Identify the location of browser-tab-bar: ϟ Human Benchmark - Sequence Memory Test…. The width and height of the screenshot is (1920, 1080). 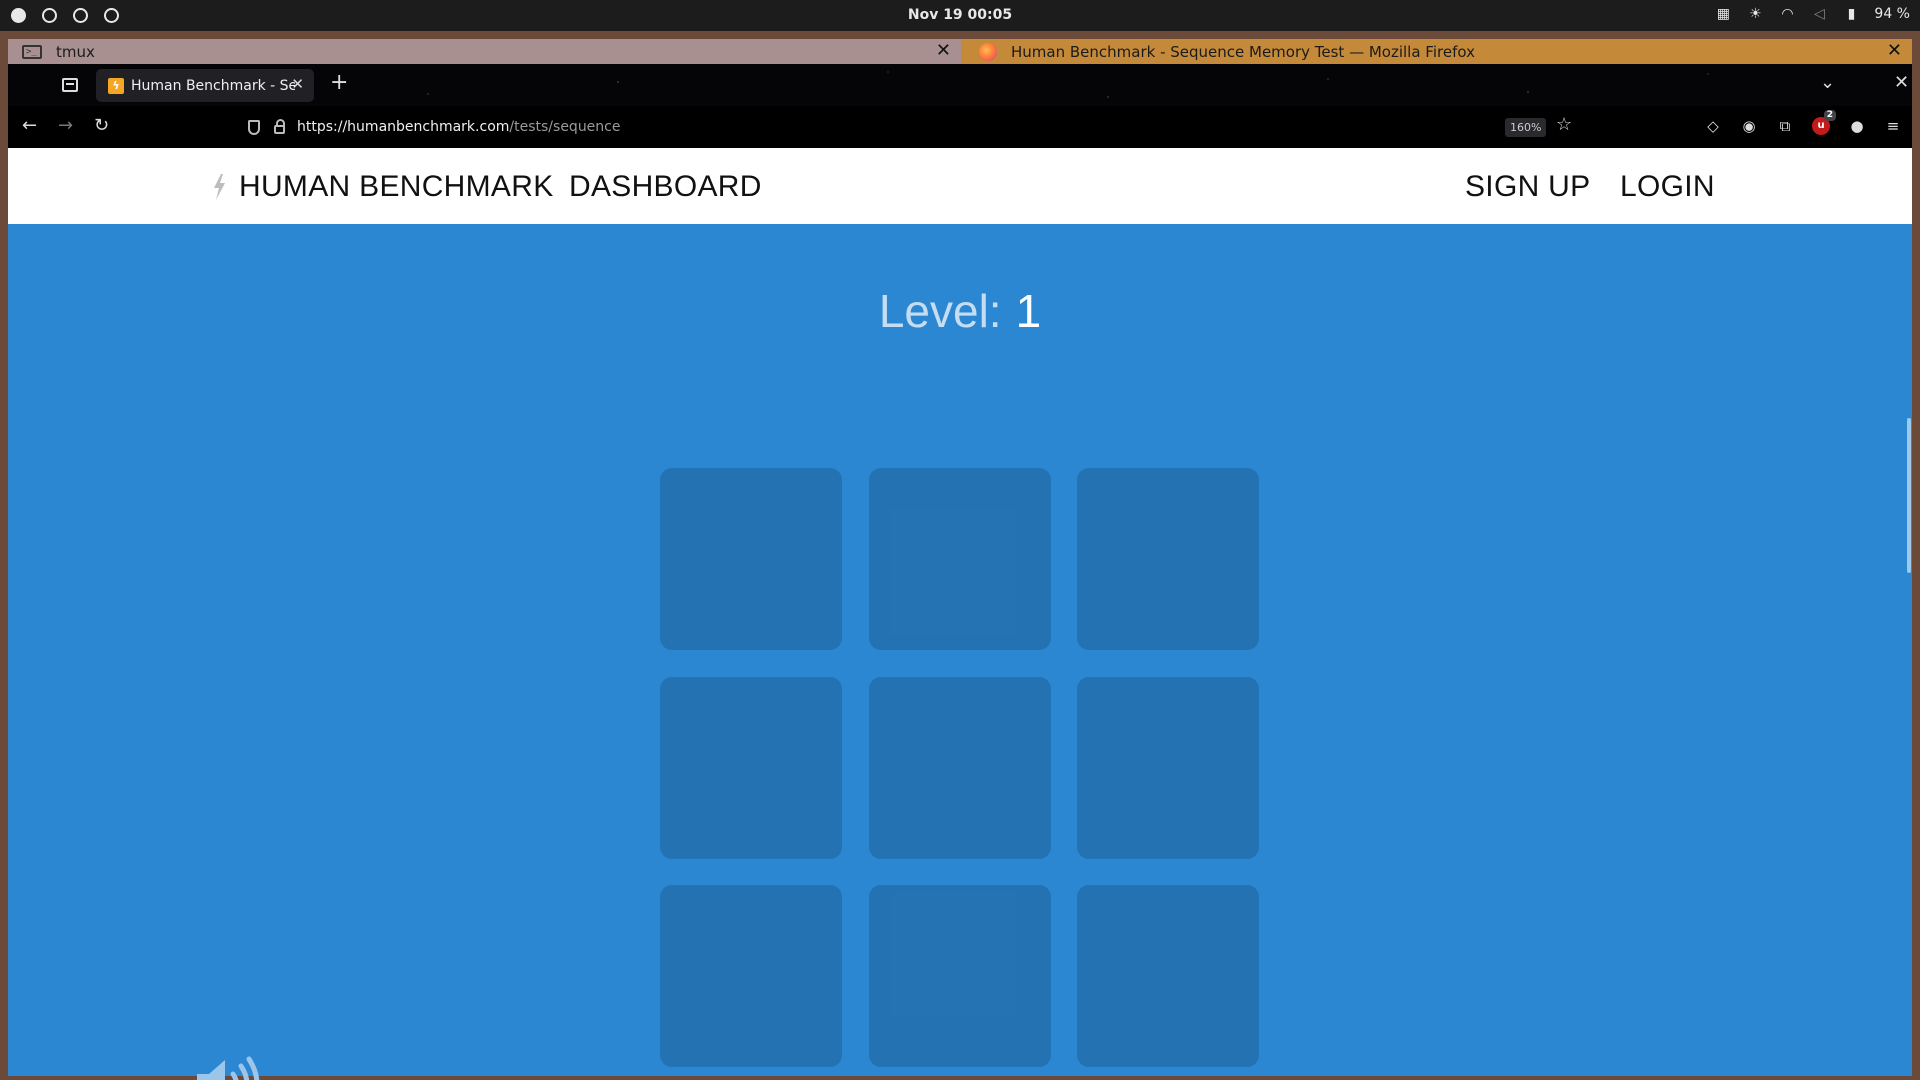
(960, 85).